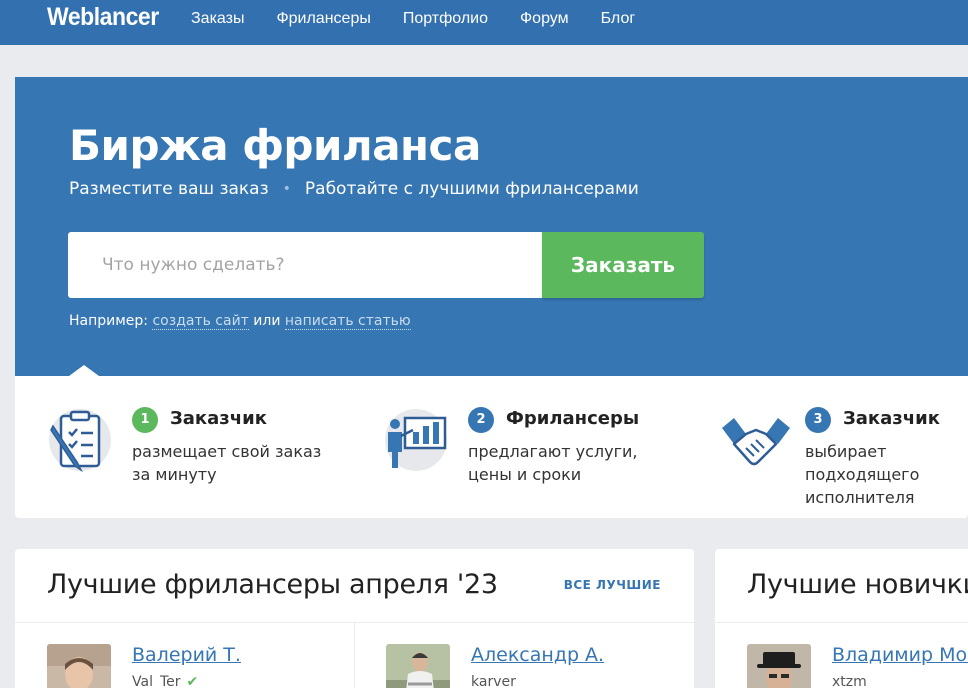  What do you see at coordinates (891, 418) in the screenshot?
I see `step-3-title: Заказчик` at bounding box center [891, 418].